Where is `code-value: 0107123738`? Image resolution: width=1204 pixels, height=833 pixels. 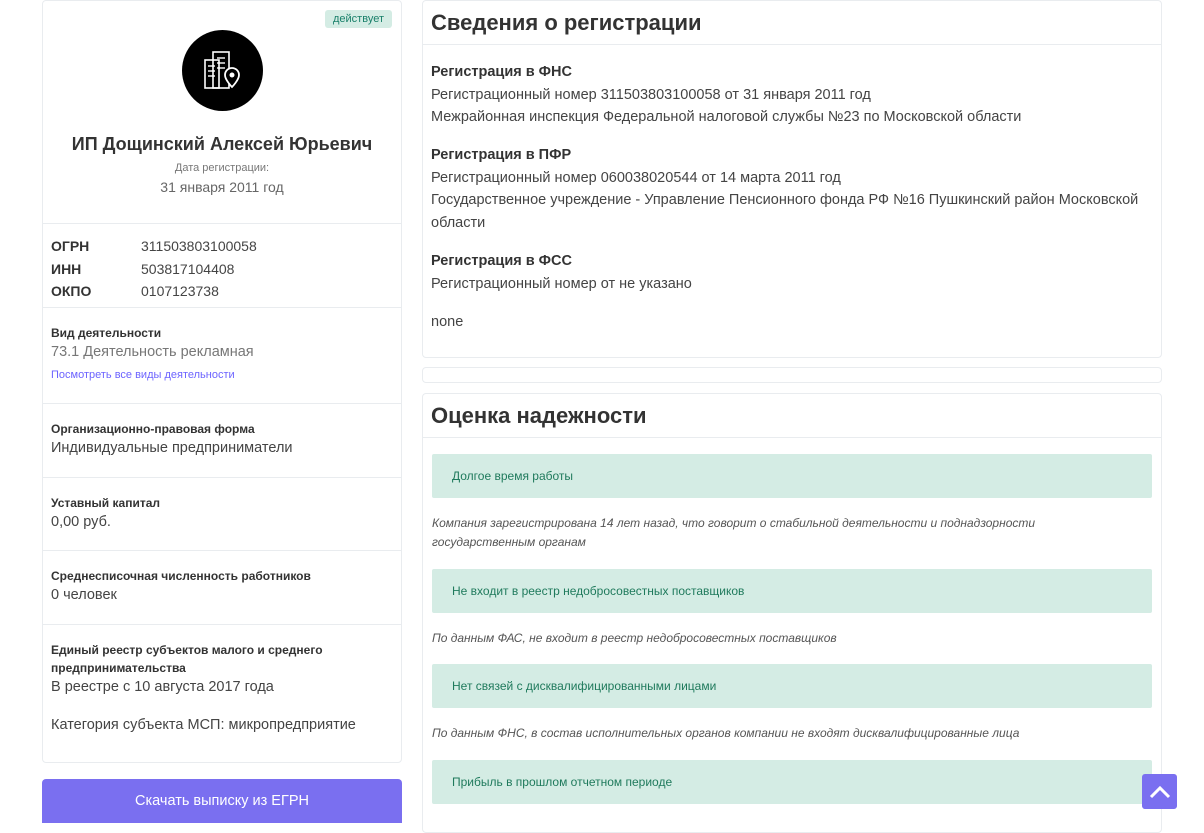
code-value: 0107123738 is located at coordinates (180, 291).